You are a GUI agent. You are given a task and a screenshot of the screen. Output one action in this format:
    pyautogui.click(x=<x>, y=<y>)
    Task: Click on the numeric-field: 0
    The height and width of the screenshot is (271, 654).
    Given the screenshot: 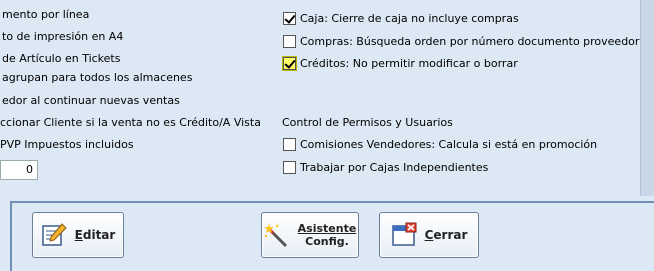 What is the action you would take?
    pyautogui.click(x=19, y=170)
    